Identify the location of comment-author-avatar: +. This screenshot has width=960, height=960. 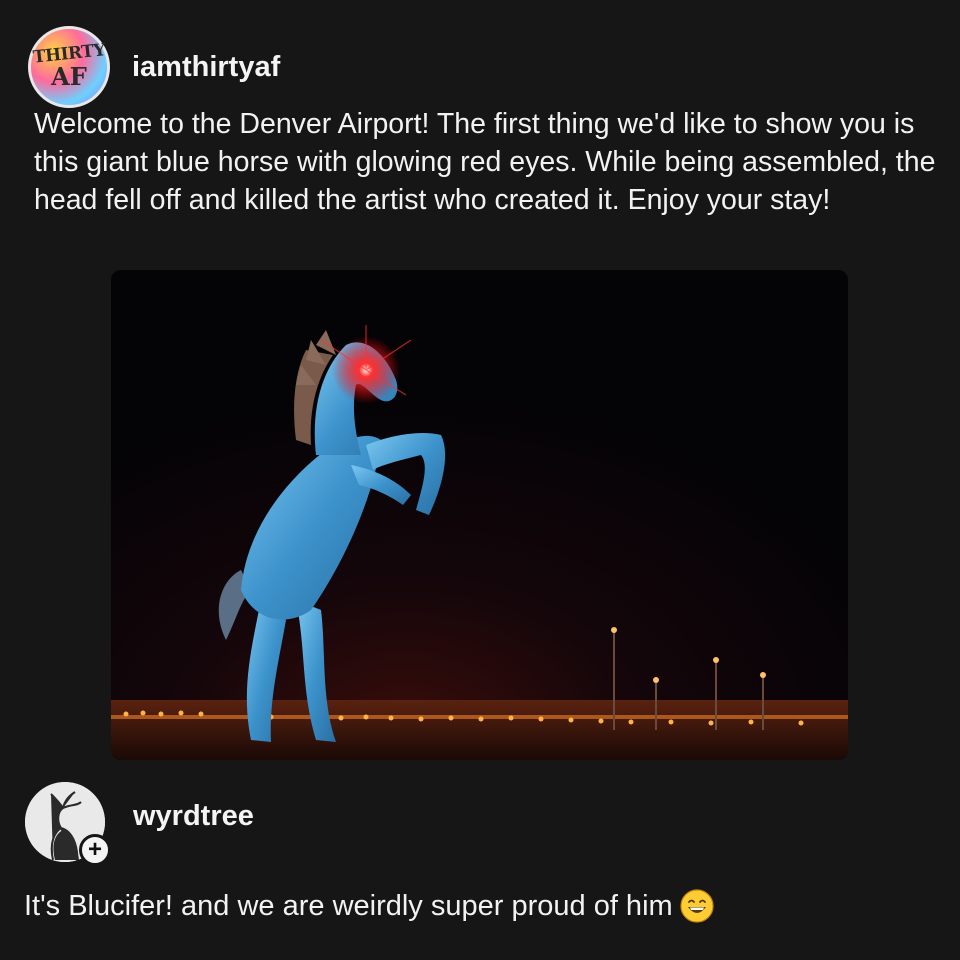
(68, 824).